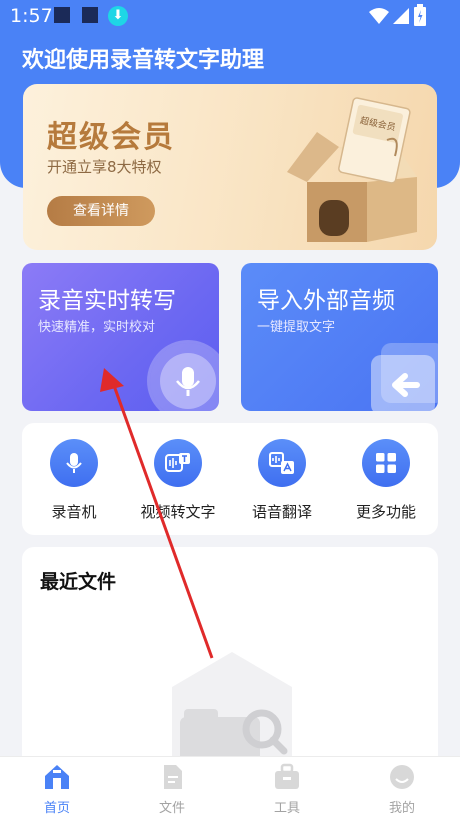 This screenshot has height=819, width=460. Describe the element at coordinates (401, 16) in the screenshot. I see `signal-icon` at that location.